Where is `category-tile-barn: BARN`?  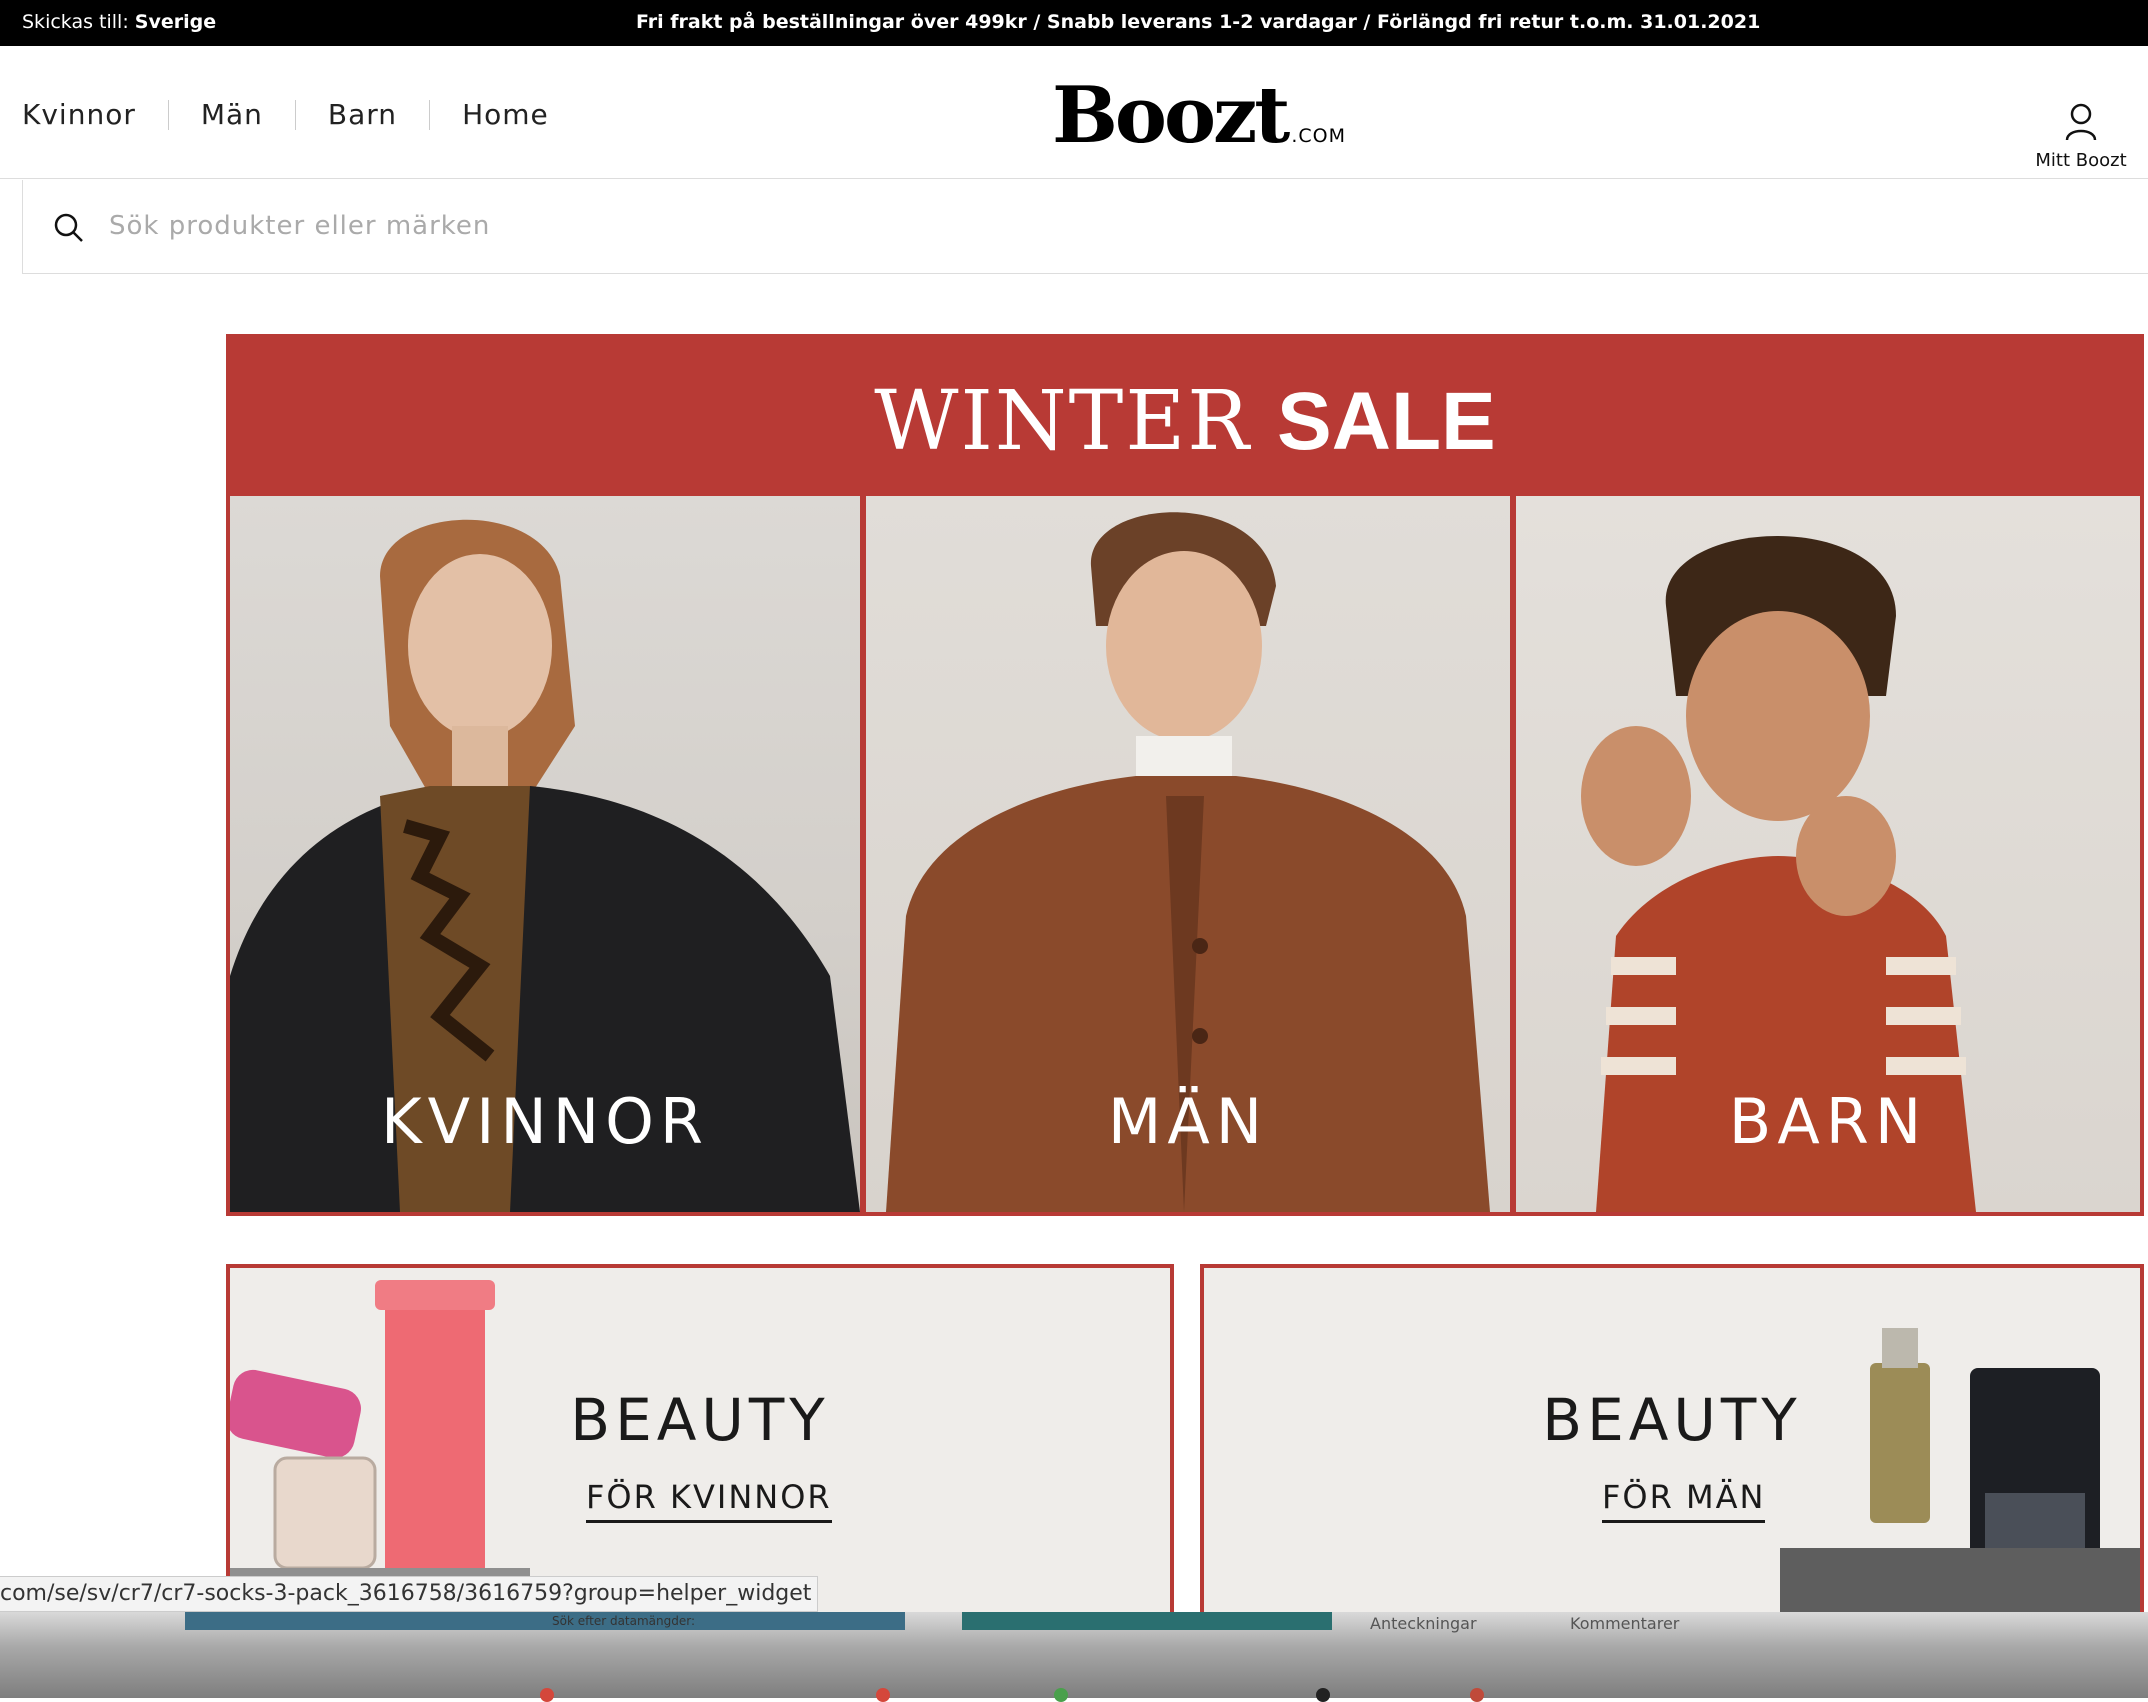
category-tile-barn: BARN is located at coordinates (1828, 854).